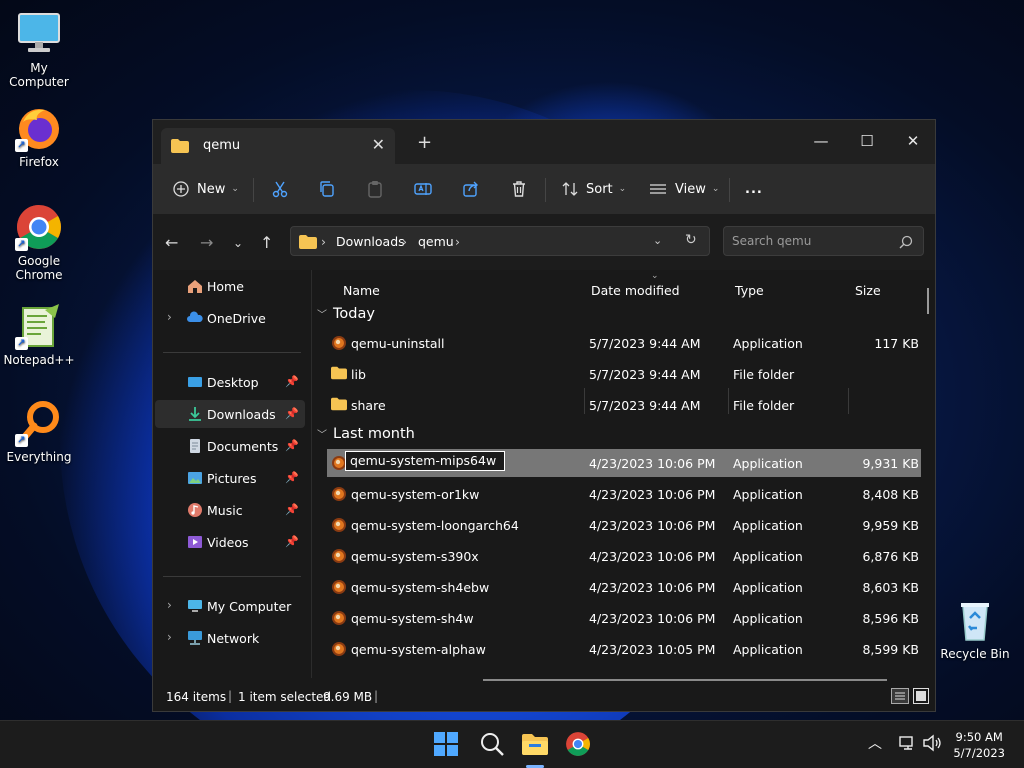 The height and width of the screenshot is (768, 1024). I want to click on volume-icon, so click(932, 745).